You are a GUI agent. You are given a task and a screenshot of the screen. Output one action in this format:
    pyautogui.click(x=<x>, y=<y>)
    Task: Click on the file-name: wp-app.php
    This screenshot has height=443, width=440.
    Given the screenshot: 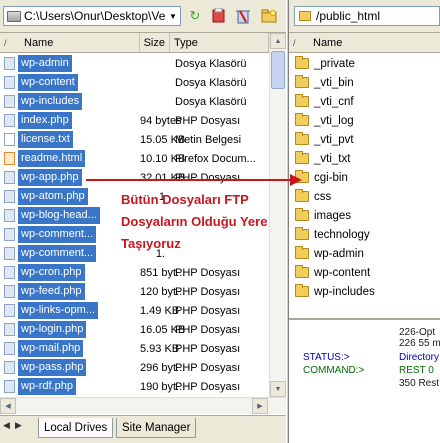 What is the action you would take?
    pyautogui.click(x=50, y=177)
    